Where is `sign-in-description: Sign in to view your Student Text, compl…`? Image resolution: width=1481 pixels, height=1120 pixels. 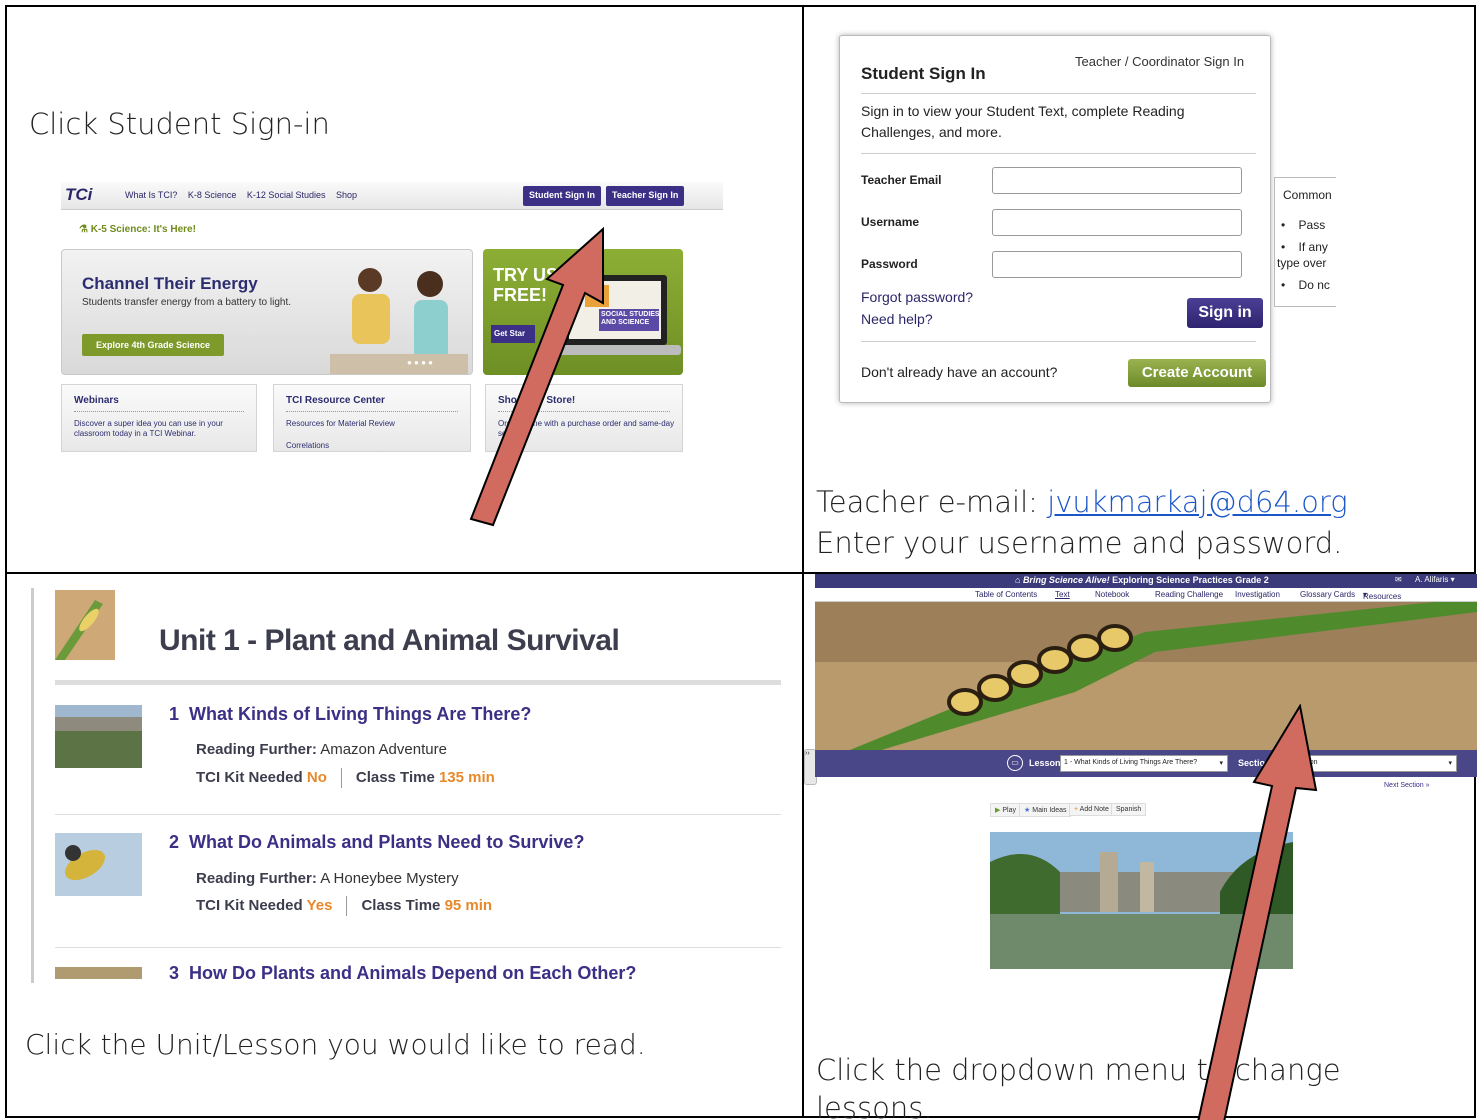
sign-in-description: Sign in to view your Student Text, compl… is located at coordinates (1023, 121).